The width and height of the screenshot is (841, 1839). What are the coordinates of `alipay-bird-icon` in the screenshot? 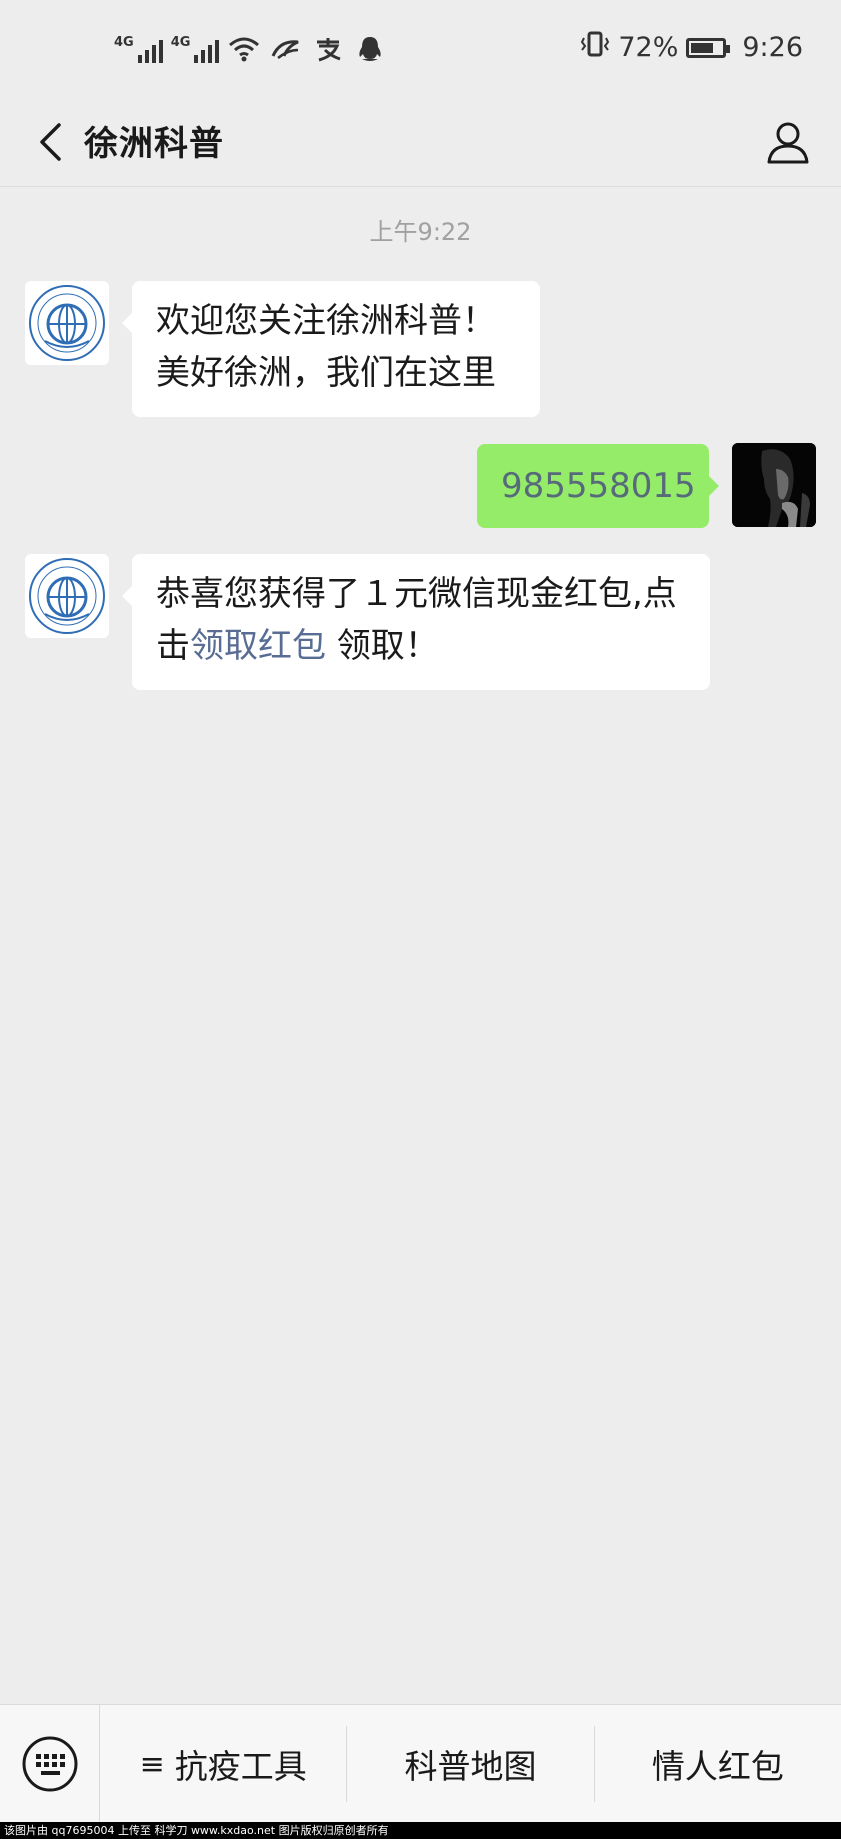 It's located at (286, 49).